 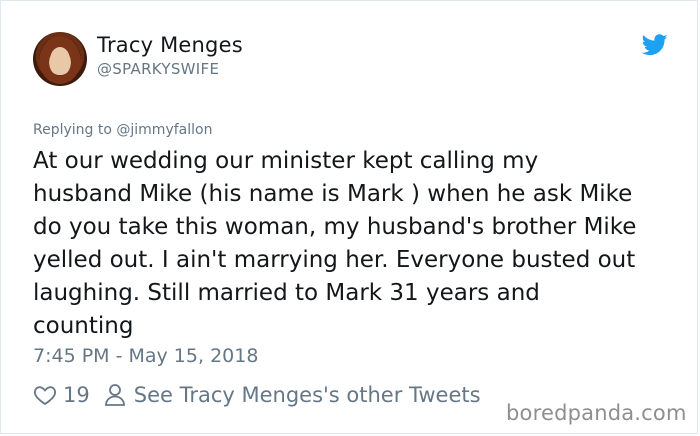 What do you see at coordinates (655, 45) in the screenshot?
I see `twitter-bird-icon` at bounding box center [655, 45].